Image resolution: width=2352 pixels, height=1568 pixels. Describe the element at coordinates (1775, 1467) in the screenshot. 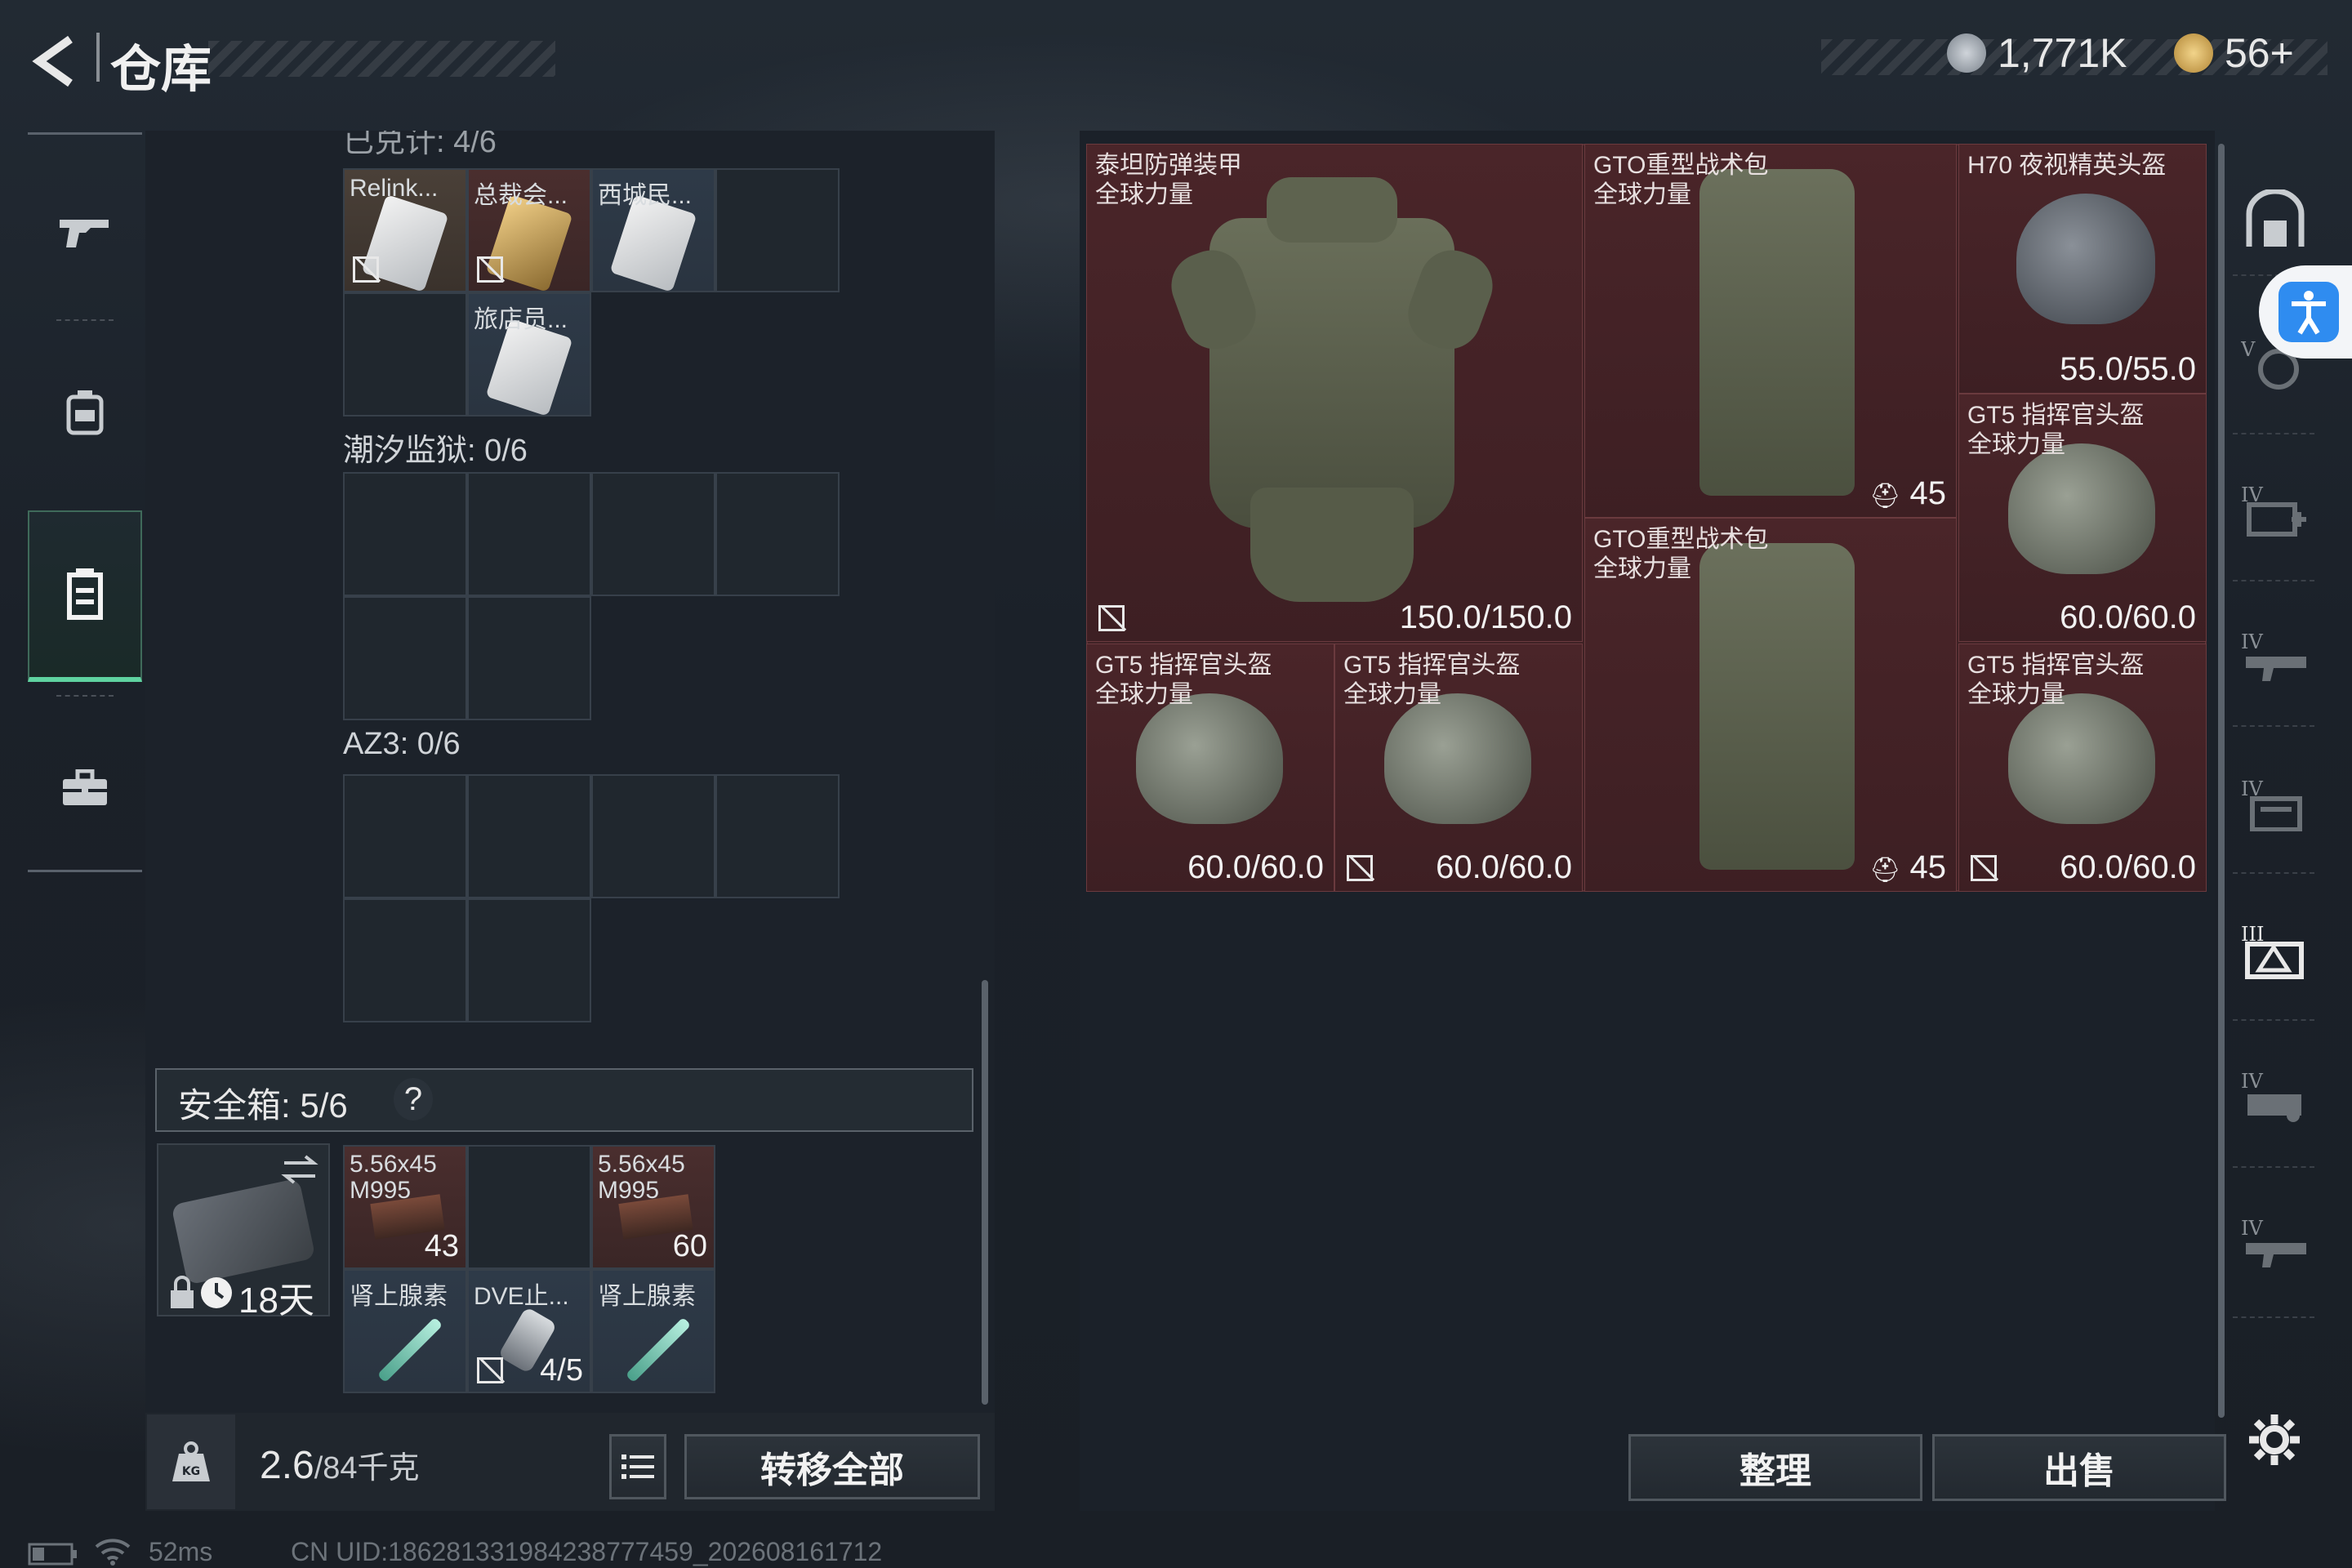

I see `sort-button: 整理` at that location.